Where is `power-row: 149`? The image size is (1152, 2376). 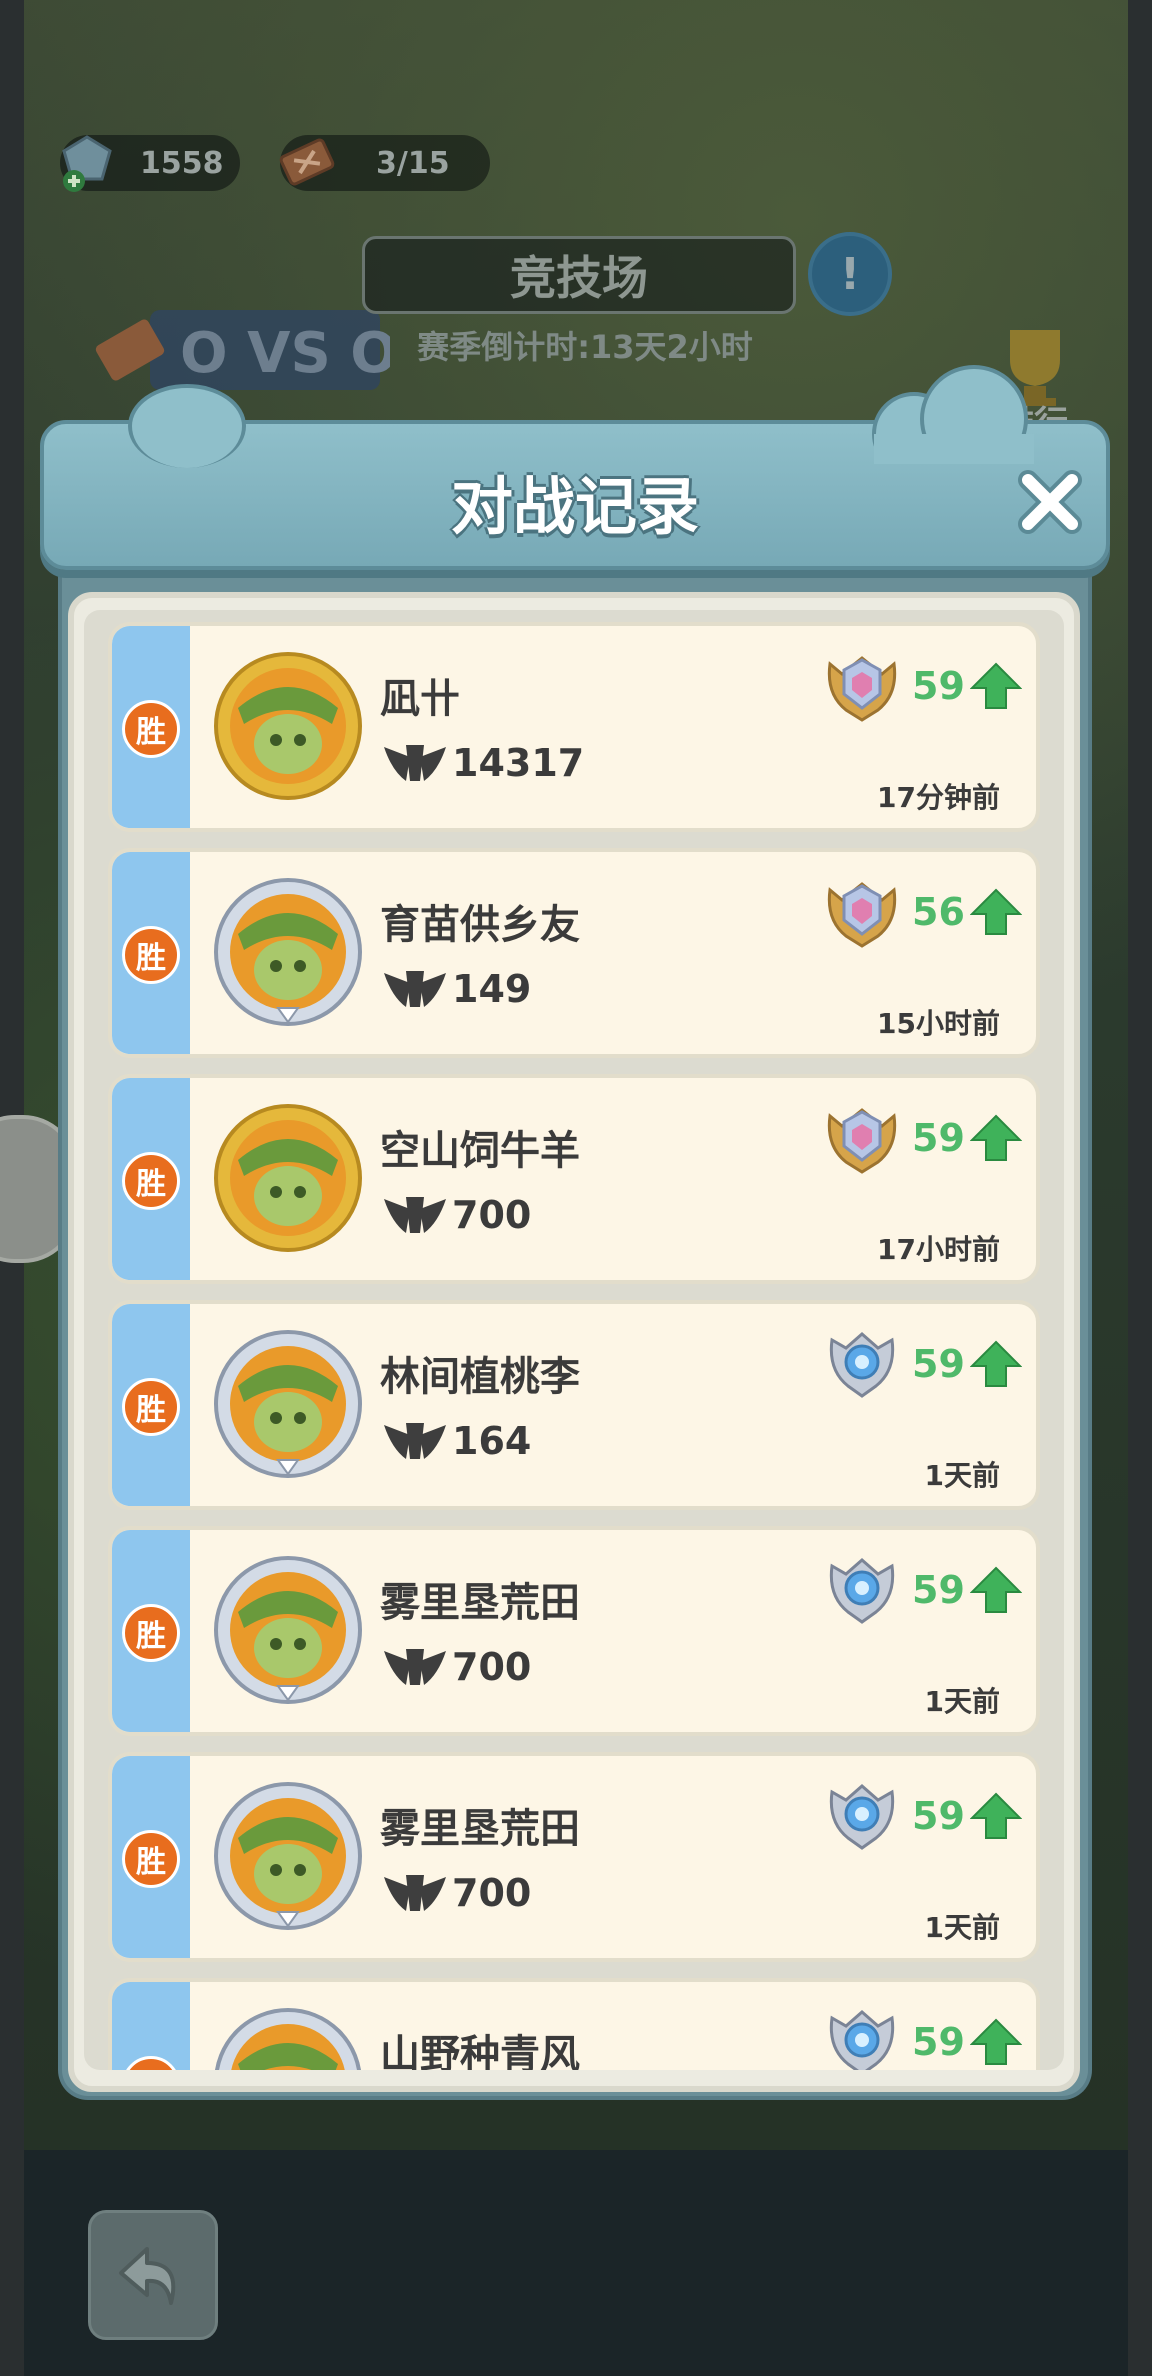
power-row: 149 is located at coordinates (455, 989).